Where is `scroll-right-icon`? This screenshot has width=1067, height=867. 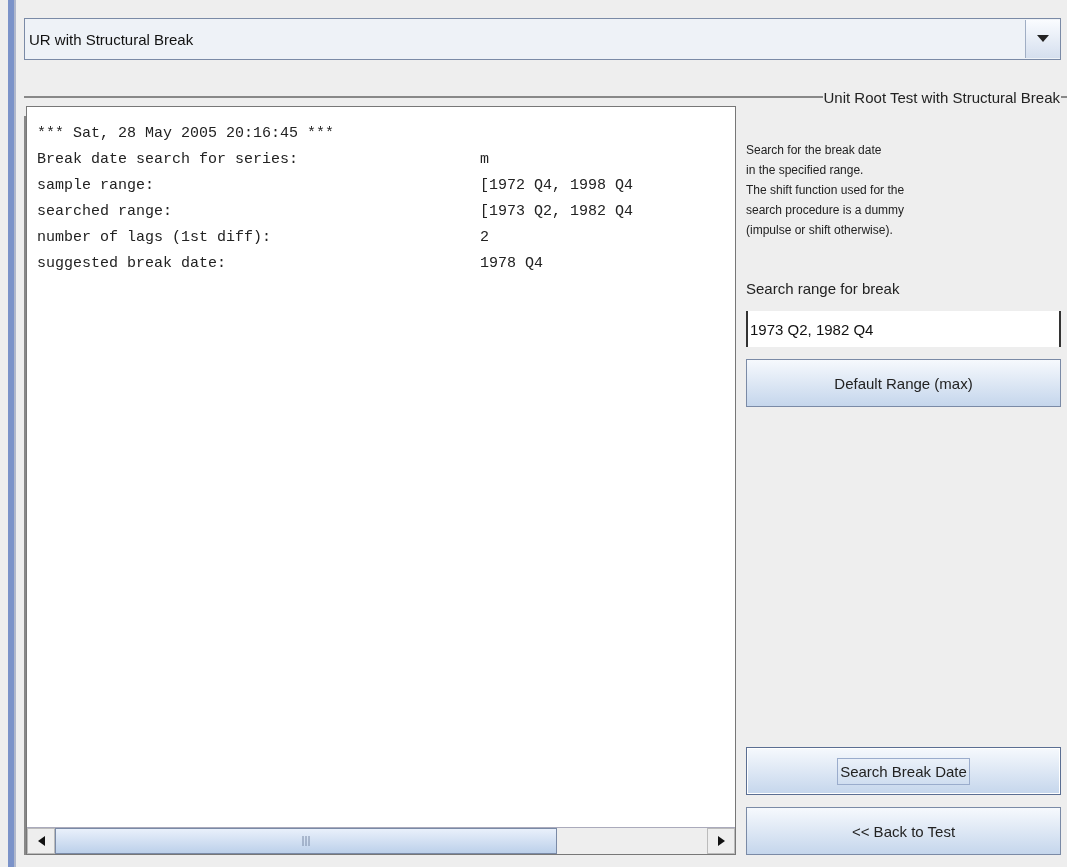 scroll-right-icon is located at coordinates (721, 841).